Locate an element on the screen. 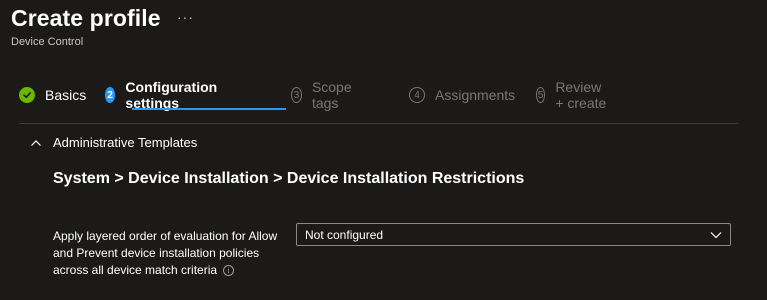  setting-dropdown: Not configured is located at coordinates (513, 234).